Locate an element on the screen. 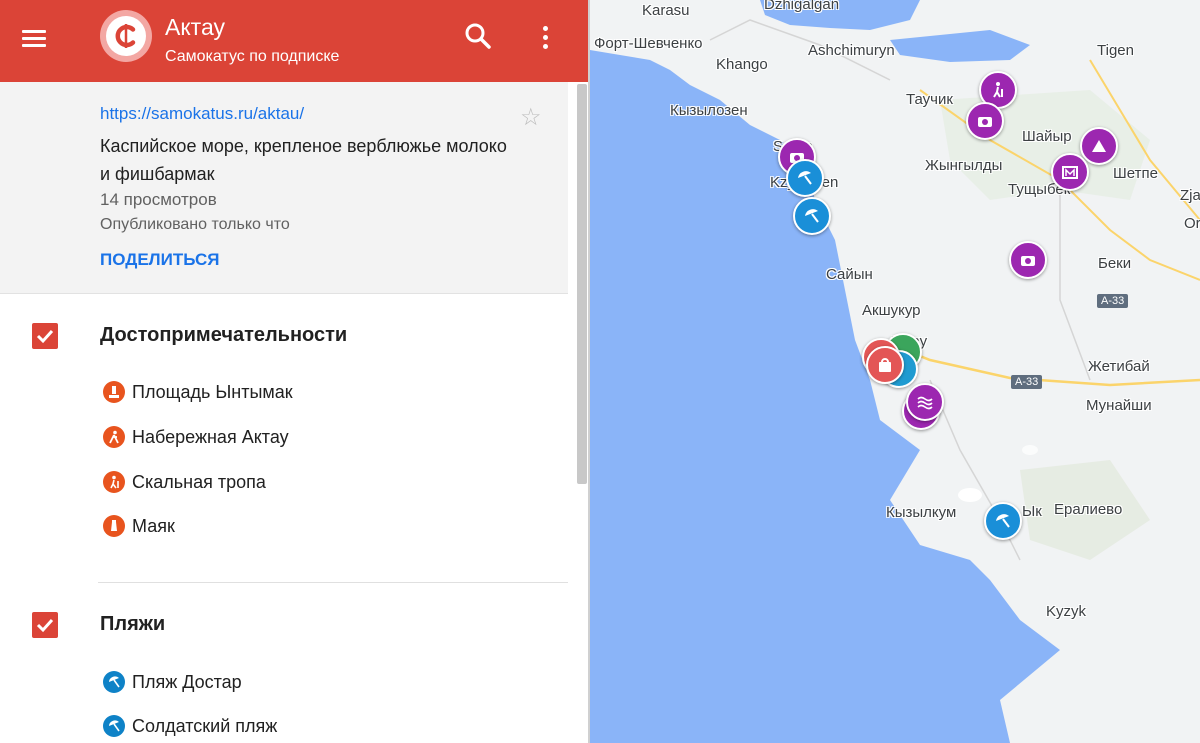  list-item: Маяк is located at coordinates (137, 526).